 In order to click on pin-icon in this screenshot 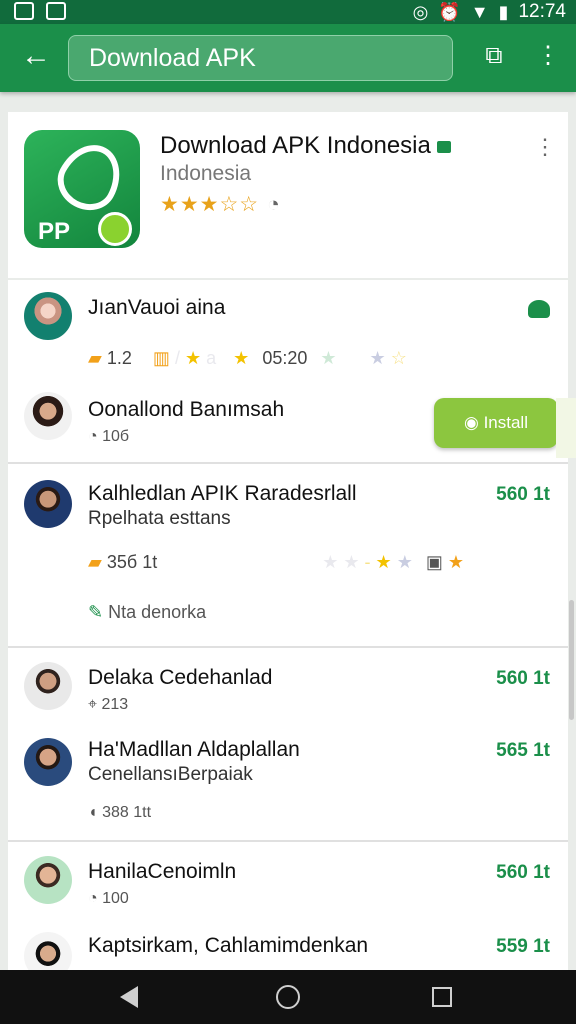, I will do `click(539, 309)`.